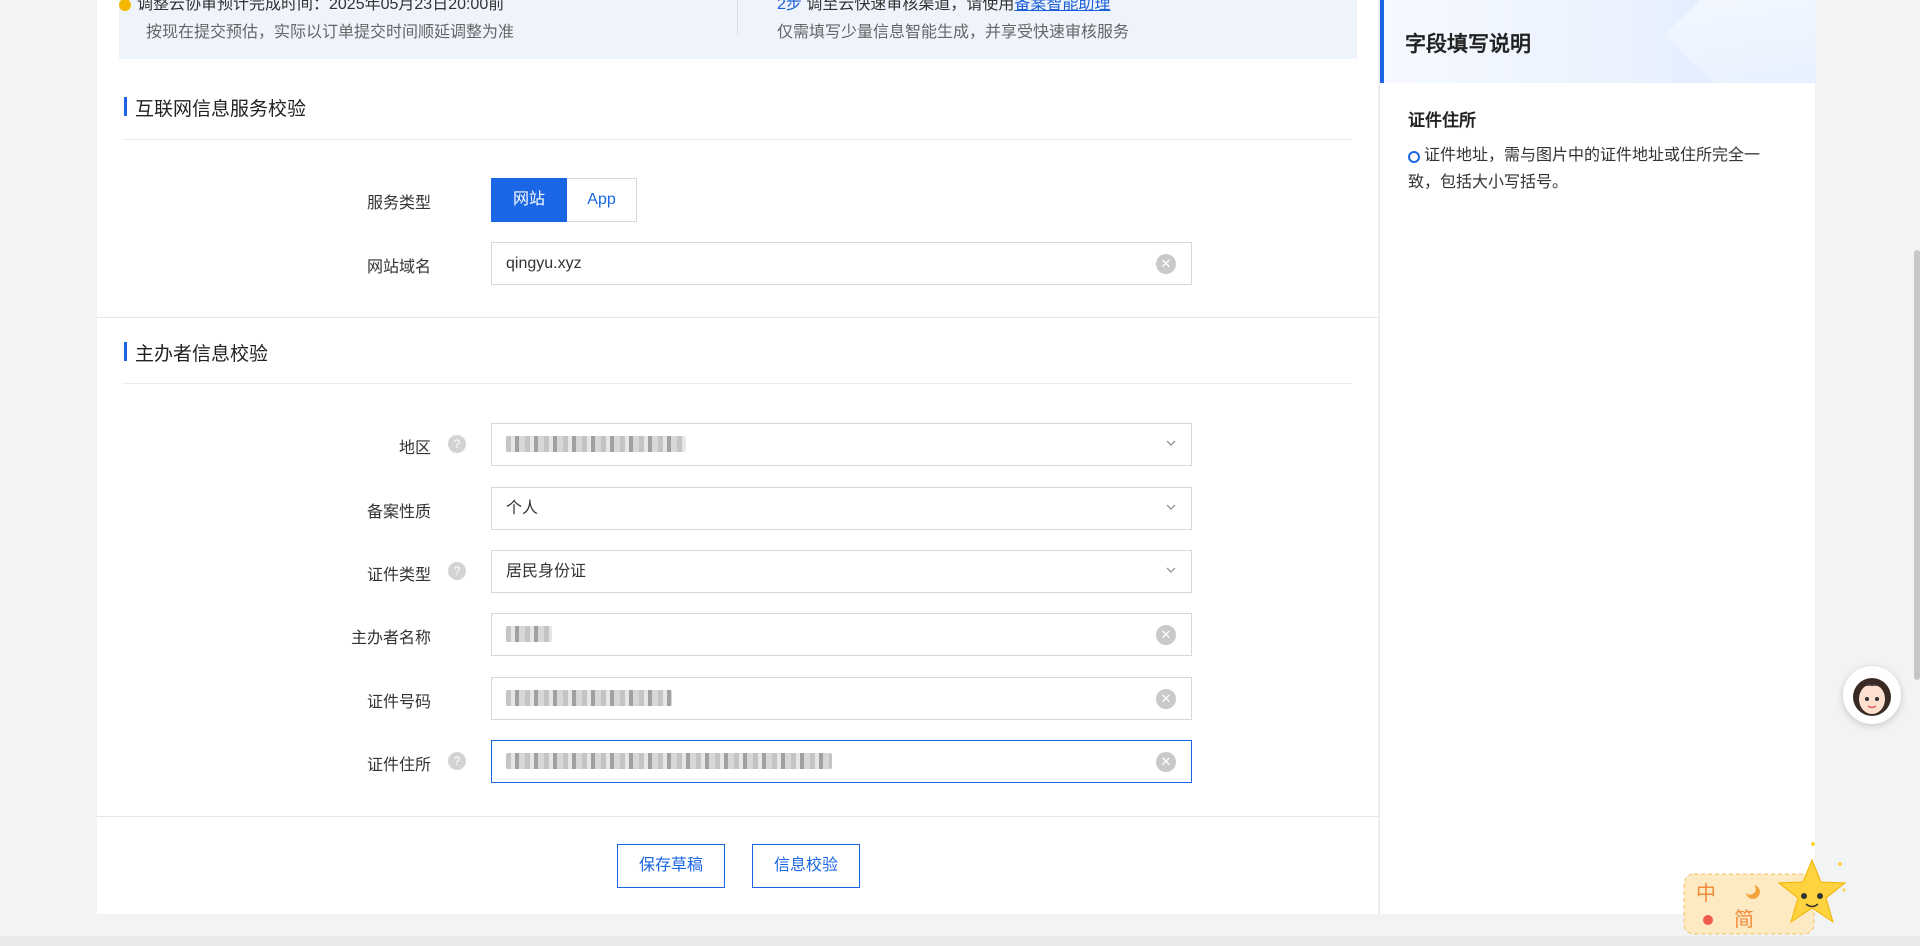 This screenshot has height=946, width=1920. What do you see at coordinates (841, 444) in the screenshot?
I see `region-select` at bounding box center [841, 444].